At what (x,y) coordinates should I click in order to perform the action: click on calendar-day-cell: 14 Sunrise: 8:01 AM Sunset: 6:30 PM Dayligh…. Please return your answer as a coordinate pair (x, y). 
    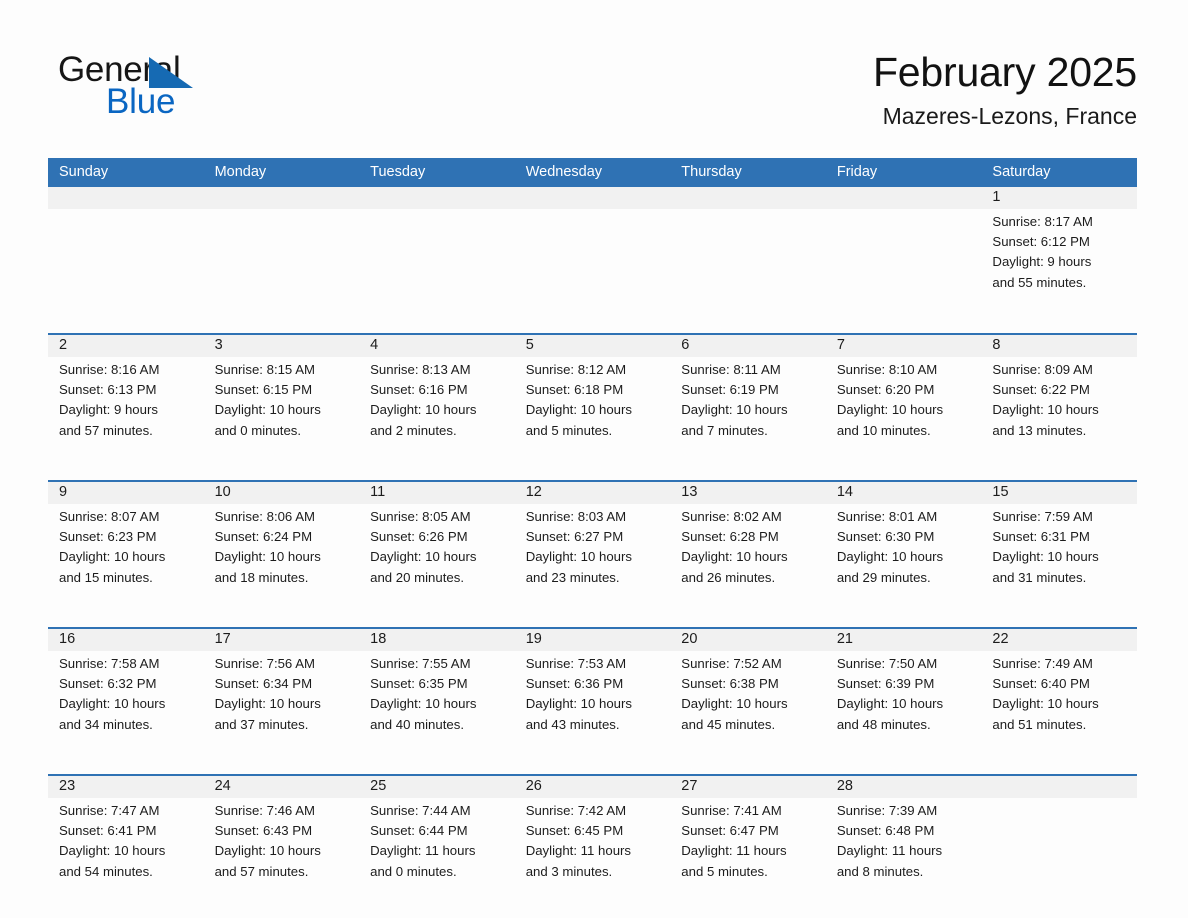
    Looking at the image, I should click on (904, 550).